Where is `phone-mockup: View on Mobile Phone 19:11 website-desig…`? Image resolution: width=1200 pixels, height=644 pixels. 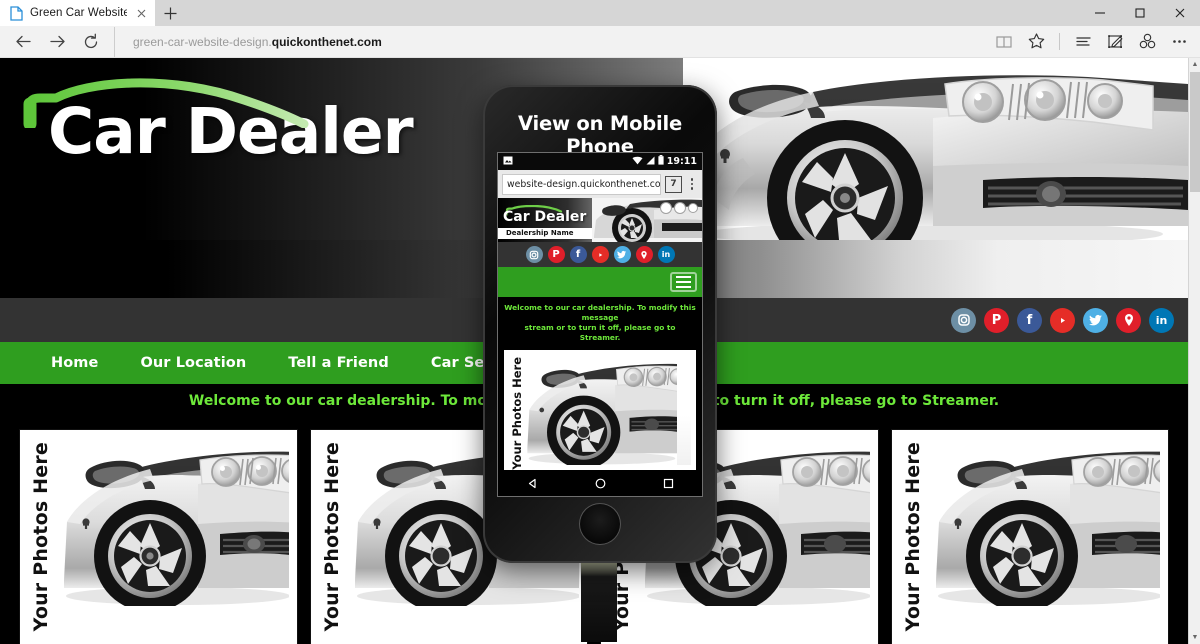
phone-mockup: View on Mobile Phone 19:11 website-desig… is located at coordinates (600, 324).